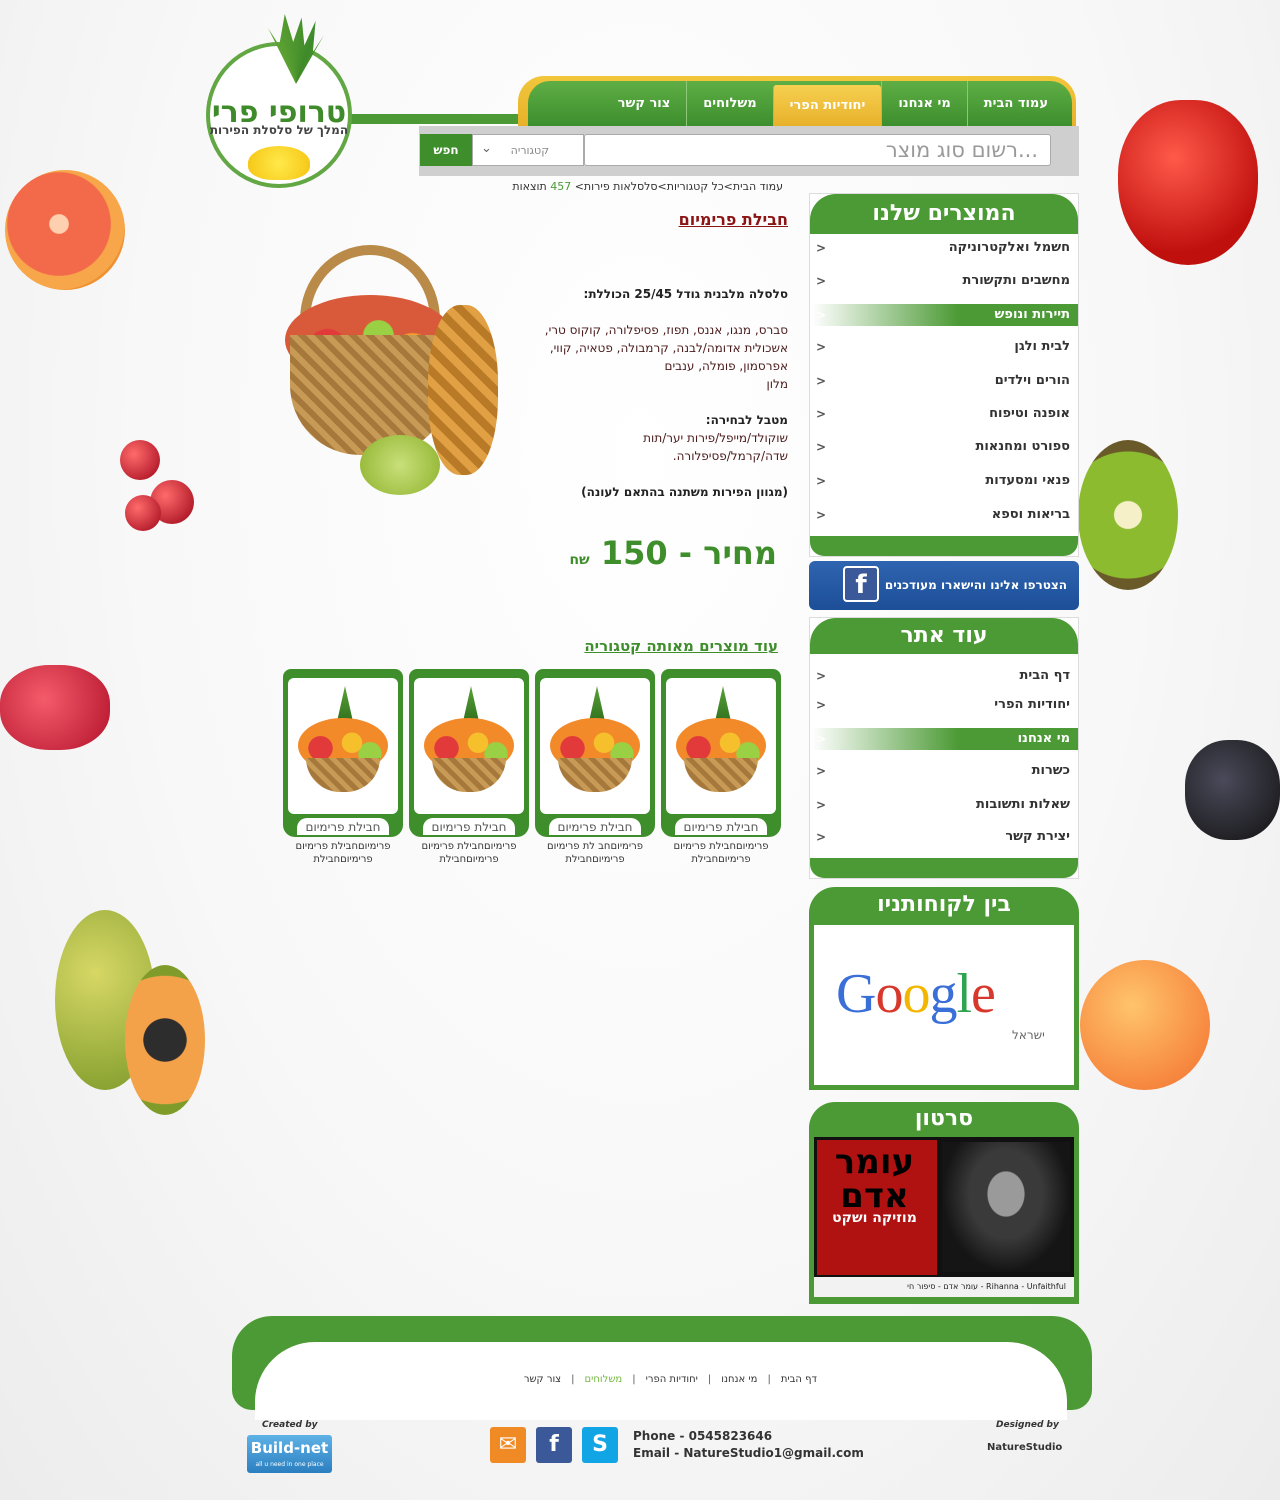 The width and height of the screenshot is (1280, 1500). Describe the element at coordinates (595, 853) in the screenshot. I see `related-card-text: פרימיוםחב לת פרימיום פרימיוםחבילת` at that location.